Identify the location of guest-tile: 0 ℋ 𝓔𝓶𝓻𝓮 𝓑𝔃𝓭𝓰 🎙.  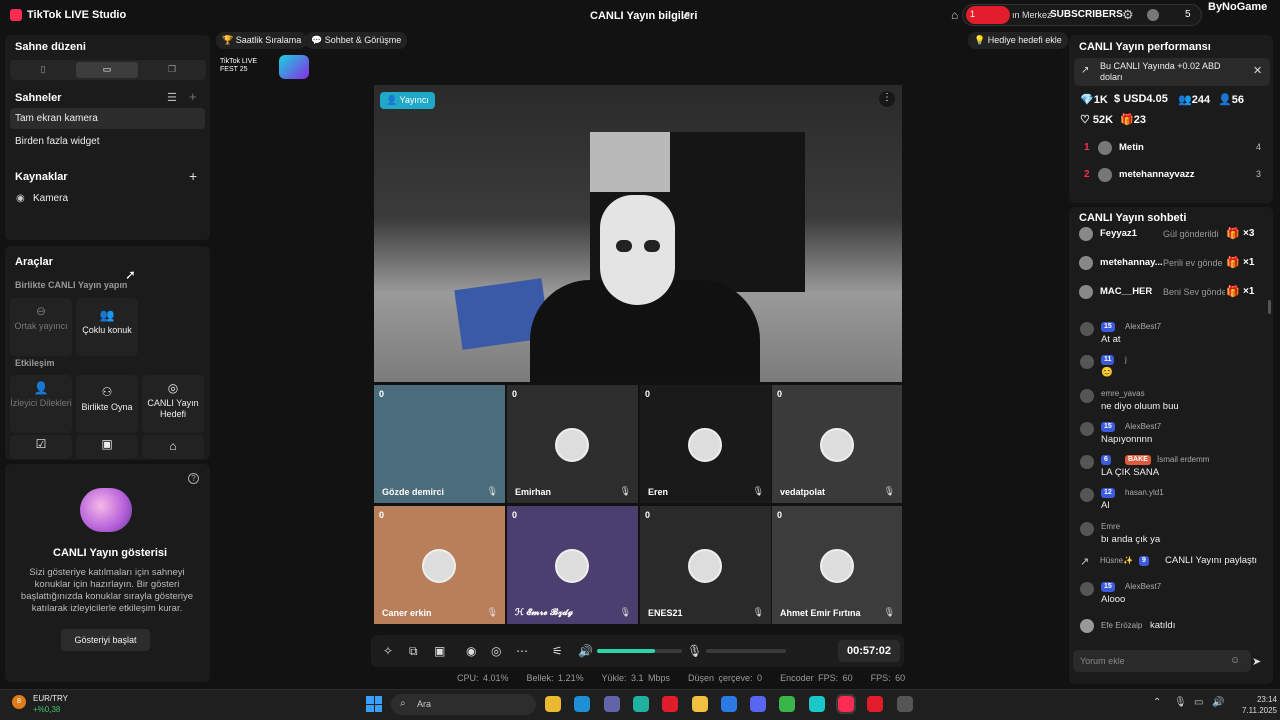
(572, 565).